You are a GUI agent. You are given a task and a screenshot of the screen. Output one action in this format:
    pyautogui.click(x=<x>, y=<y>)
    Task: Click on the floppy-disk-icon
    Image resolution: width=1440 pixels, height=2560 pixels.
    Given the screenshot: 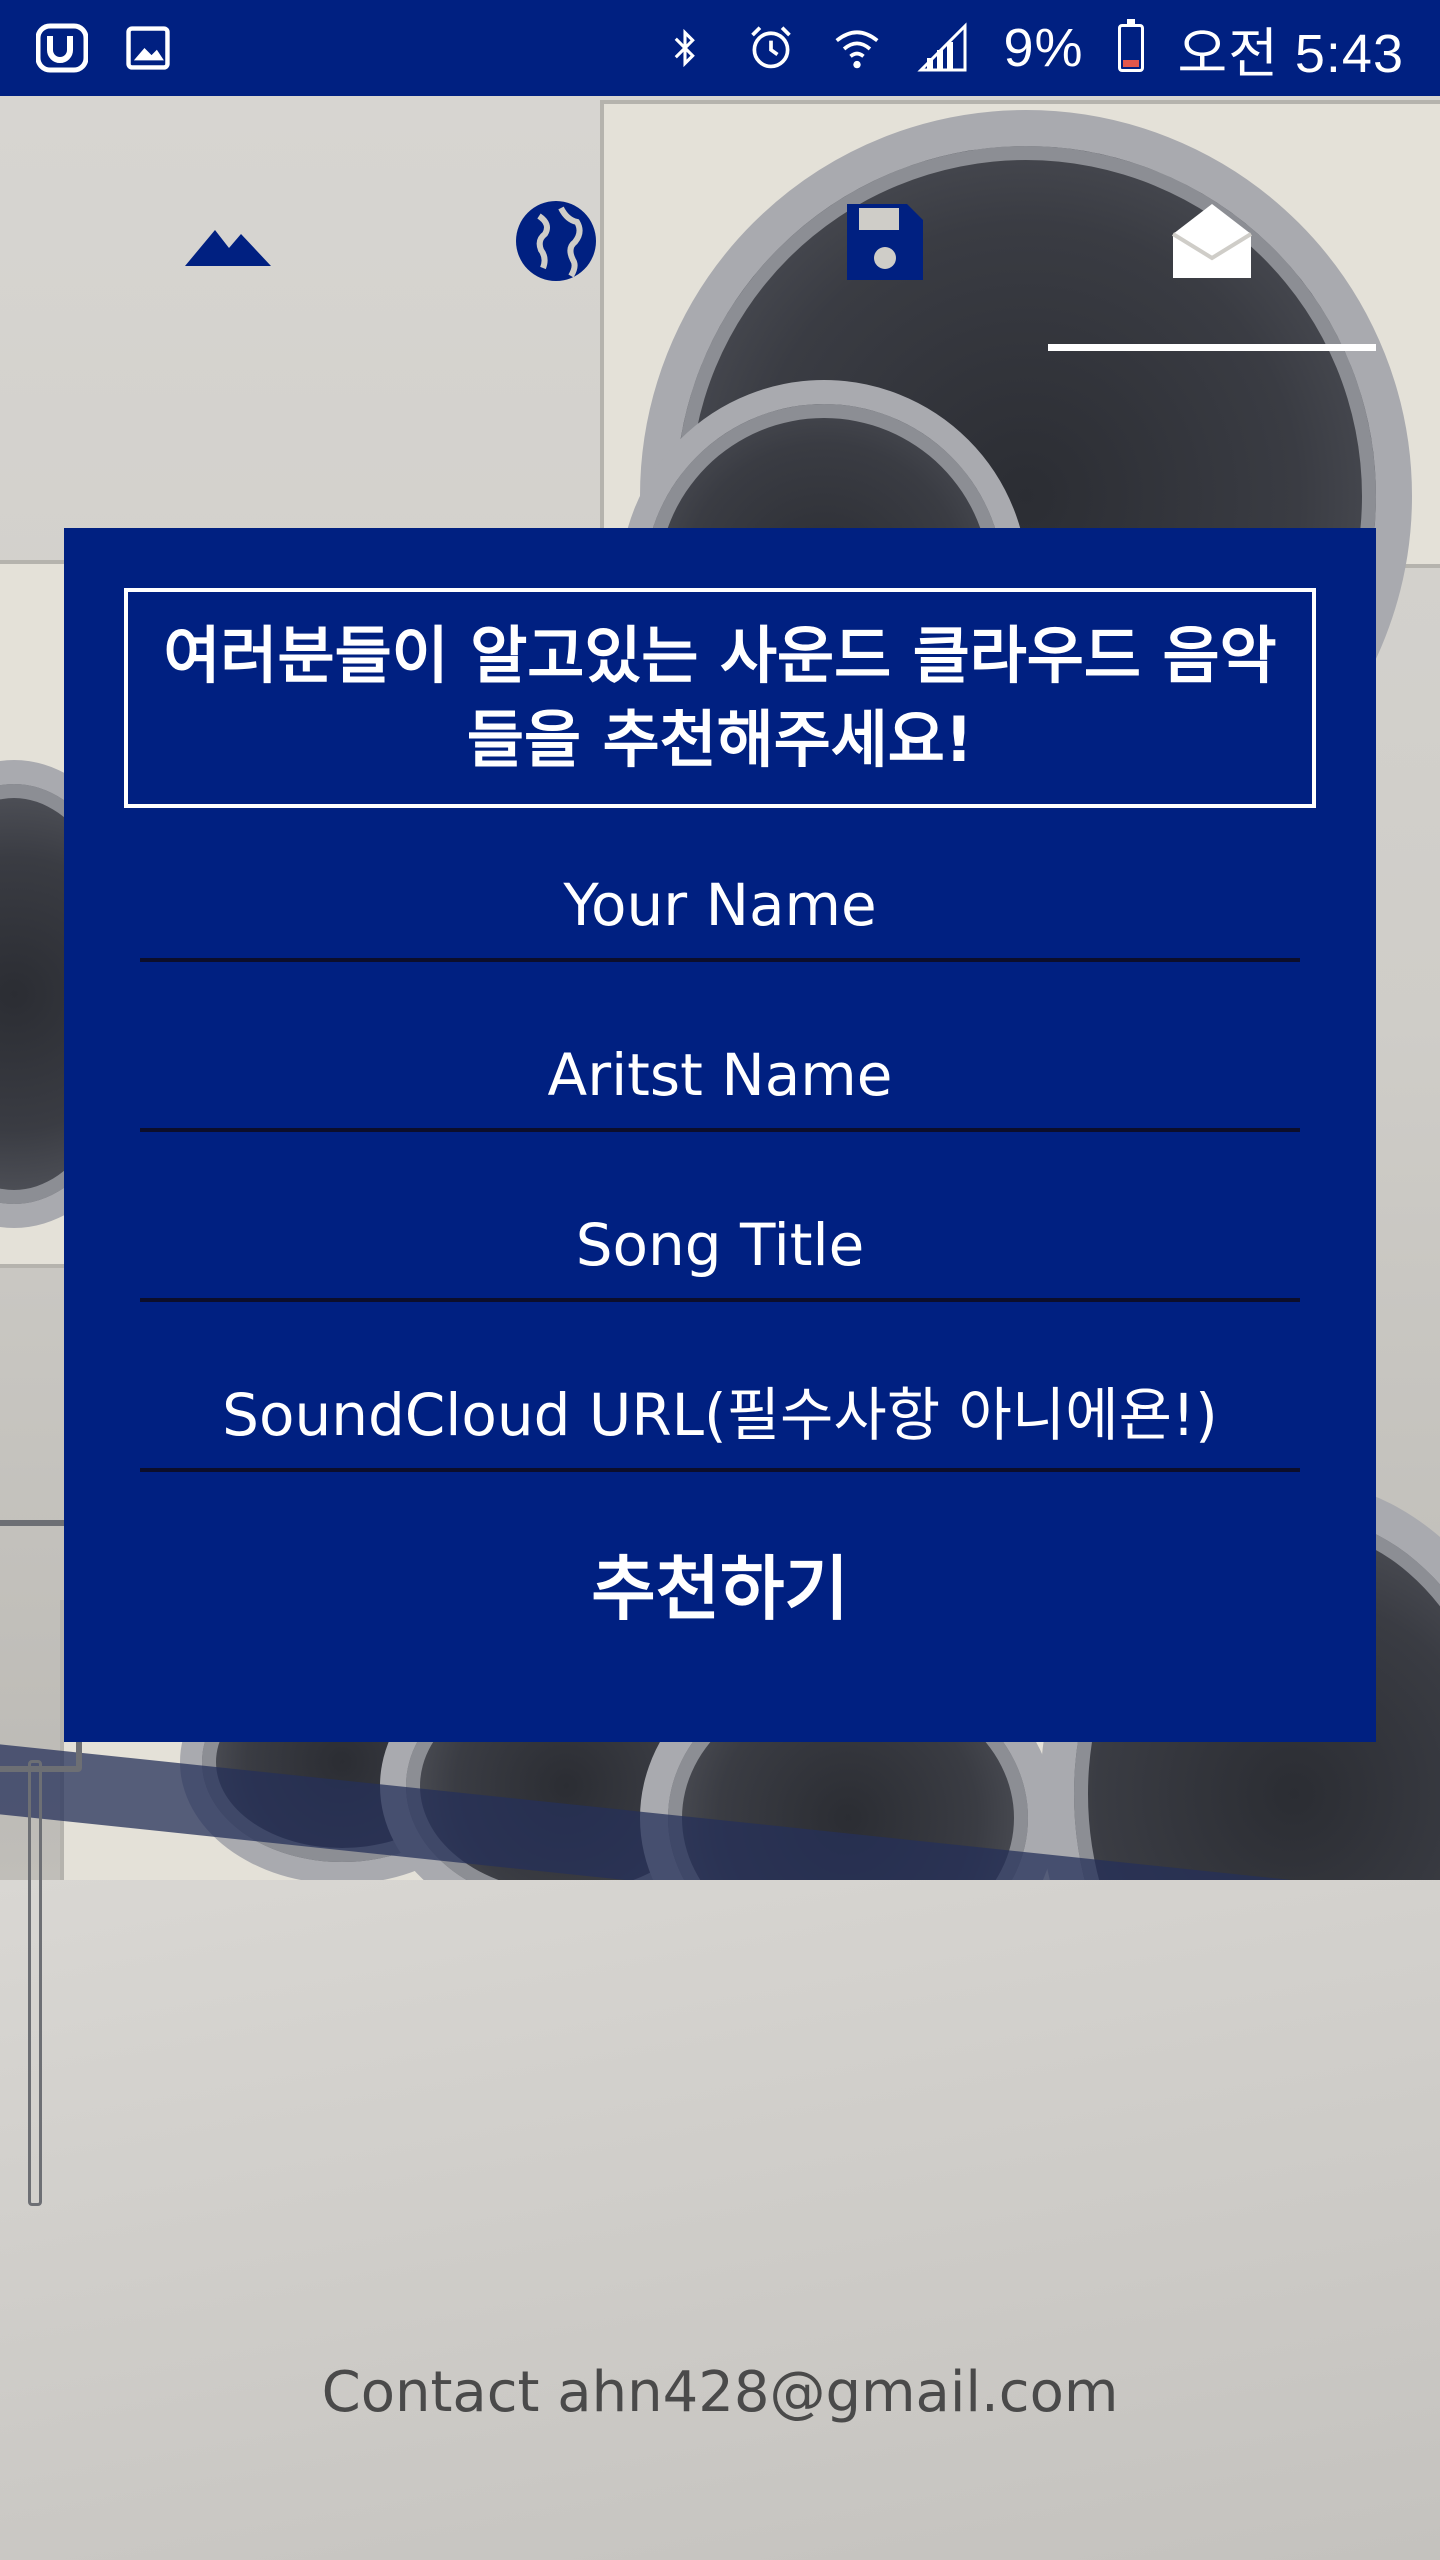 What is the action you would take?
    pyautogui.click(x=885, y=242)
    